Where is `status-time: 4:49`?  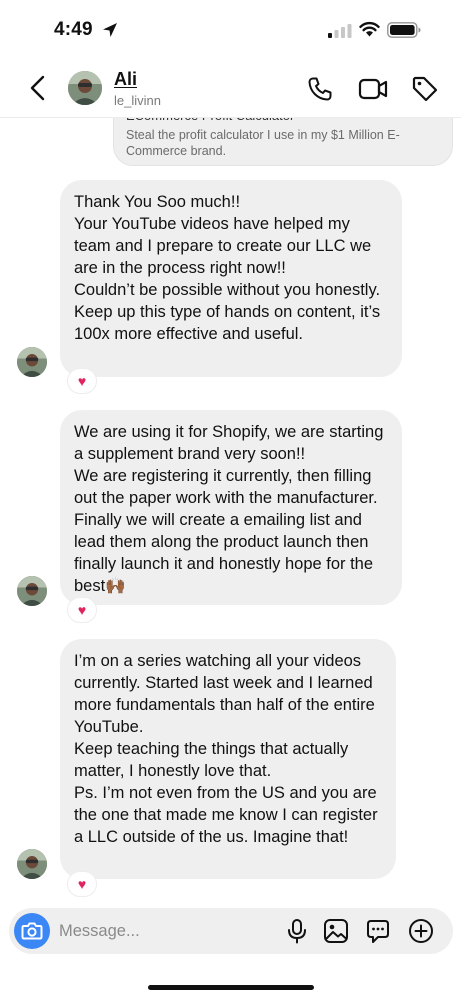
status-time: 4:49 is located at coordinates (73, 29).